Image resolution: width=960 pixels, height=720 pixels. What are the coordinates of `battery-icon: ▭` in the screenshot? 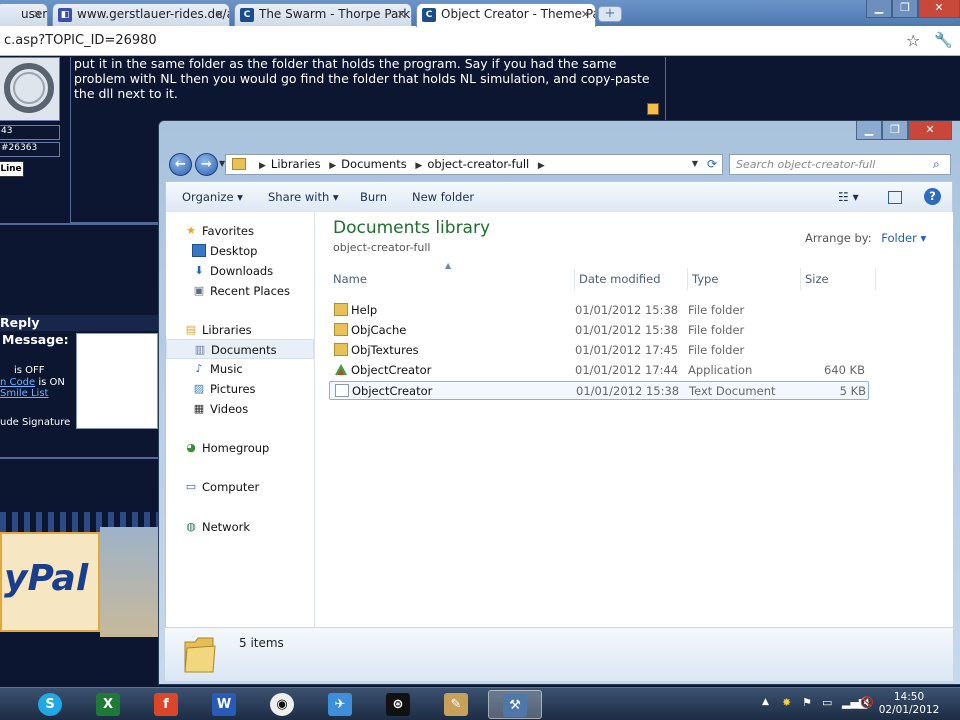 It's located at (827, 702).